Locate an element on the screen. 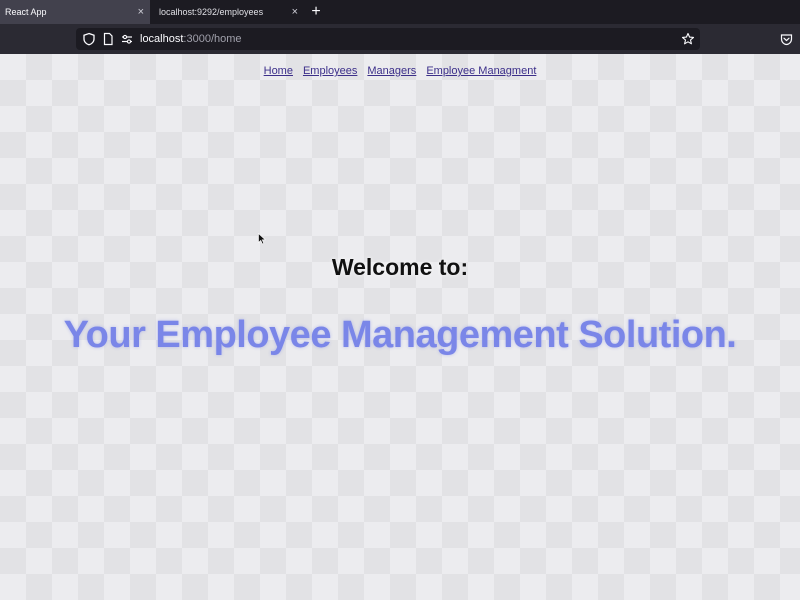 This screenshot has height=600, width=800. navigation-toolbar: localhost:3000/home is located at coordinates (400, 39).